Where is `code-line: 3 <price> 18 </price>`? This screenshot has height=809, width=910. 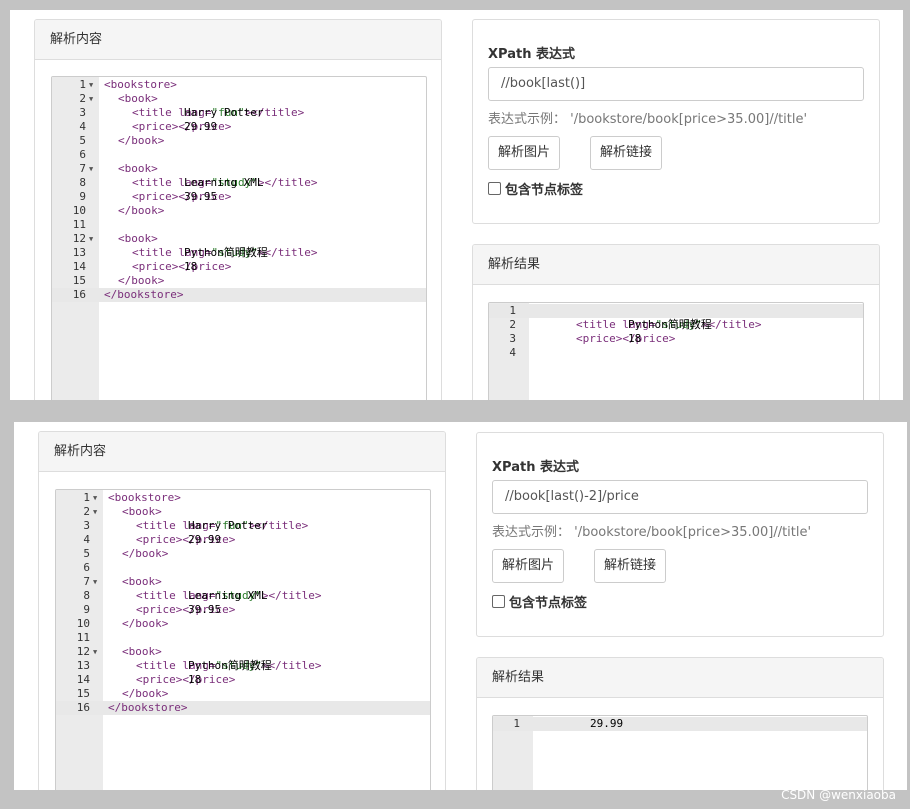
code-line: 3 <price> 18 </price> is located at coordinates (676, 339).